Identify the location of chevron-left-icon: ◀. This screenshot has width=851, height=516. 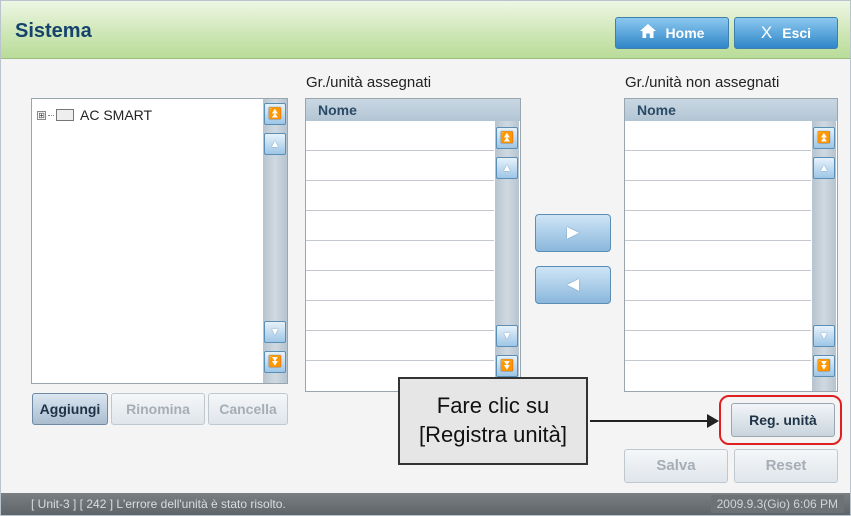
(573, 284).